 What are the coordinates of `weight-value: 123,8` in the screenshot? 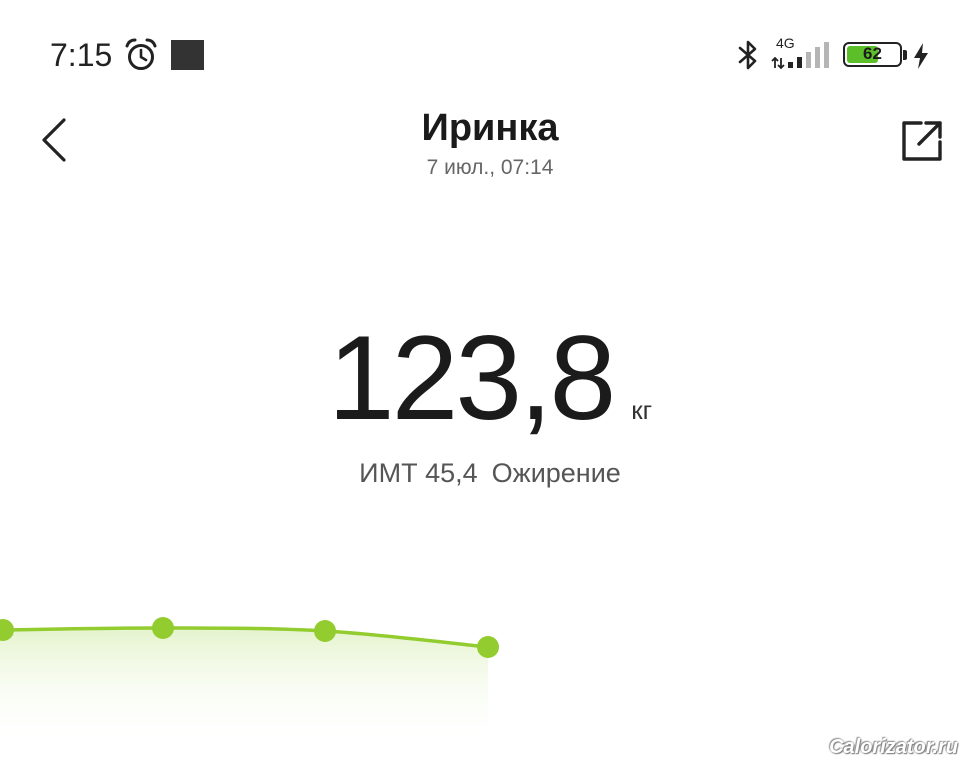 It's located at (471, 378).